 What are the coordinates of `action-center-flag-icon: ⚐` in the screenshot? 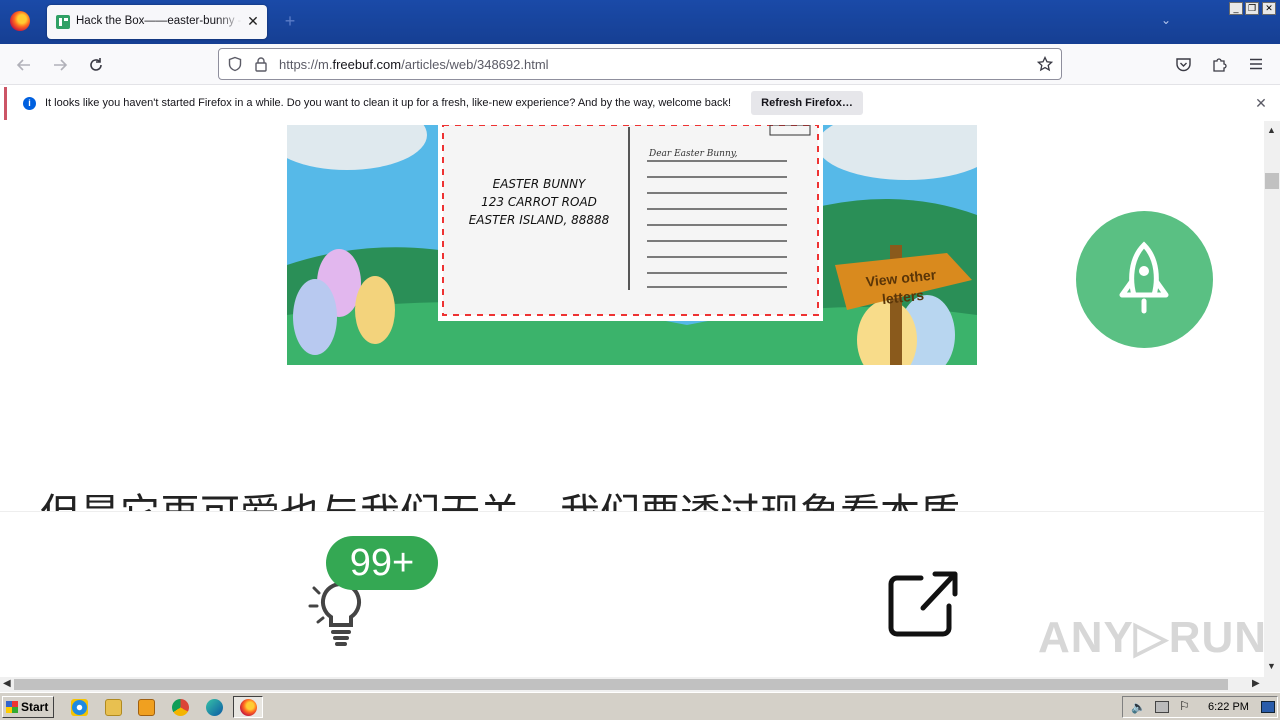 It's located at (1184, 706).